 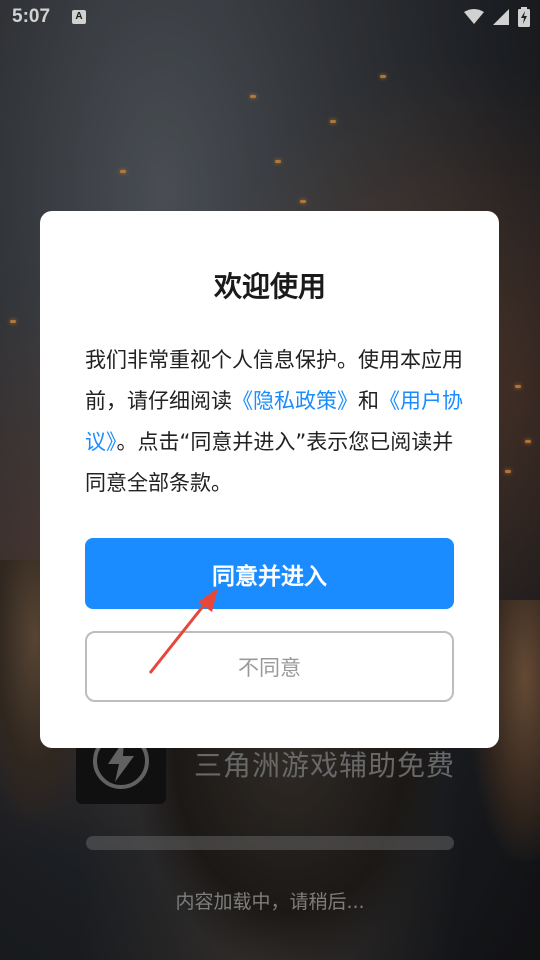 I want to click on dialog-body-and: 和, so click(x=368, y=401).